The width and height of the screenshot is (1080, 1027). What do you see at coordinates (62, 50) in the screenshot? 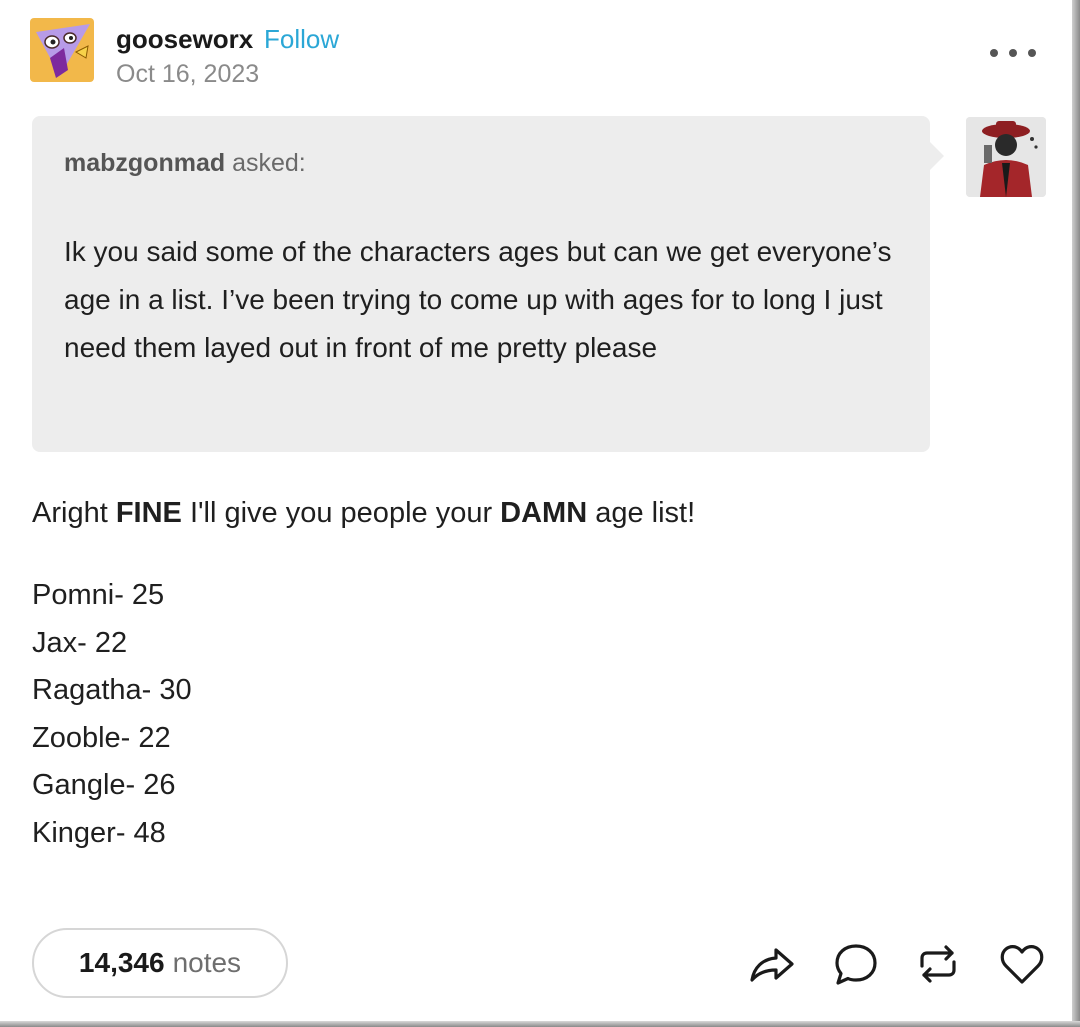
I see `author-avatar` at bounding box center [62, 50].